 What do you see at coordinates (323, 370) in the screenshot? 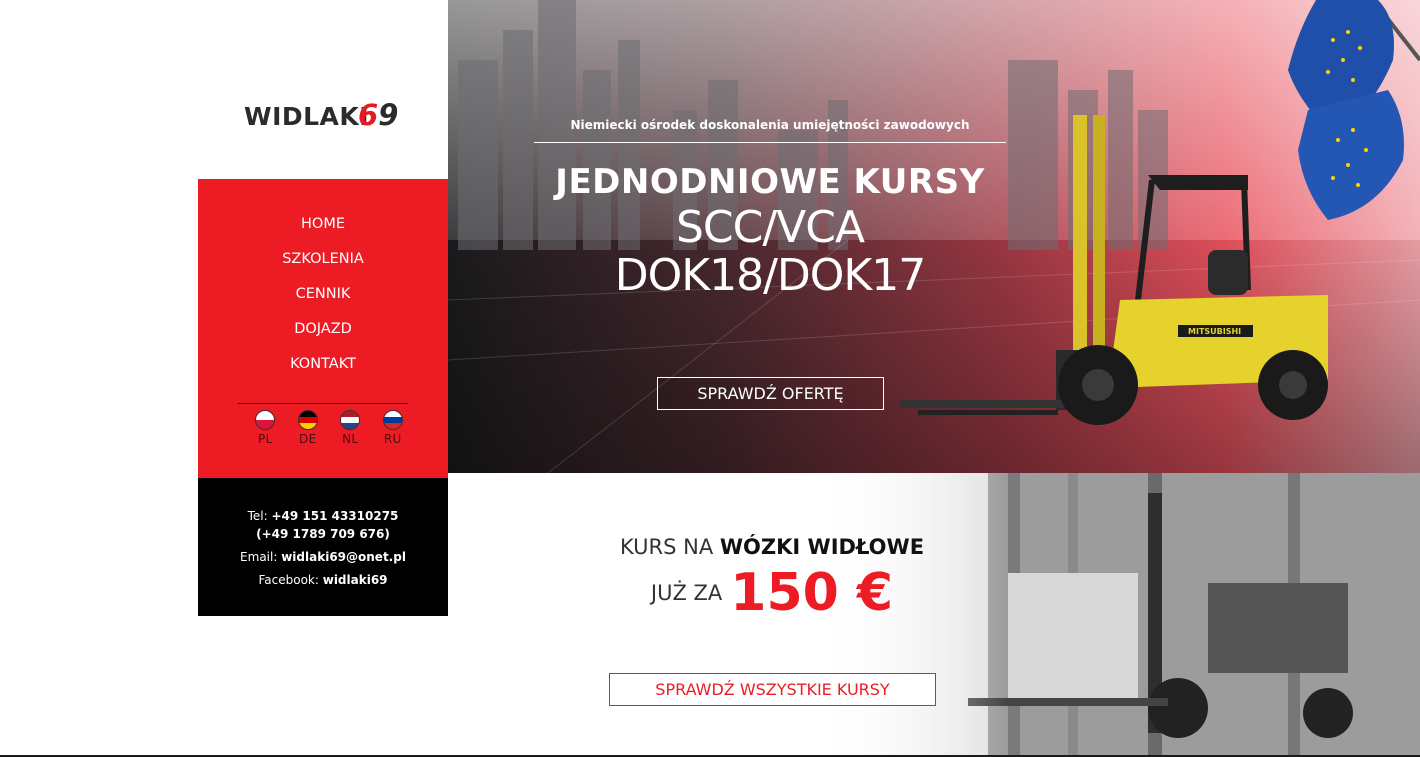
I see `nav-item-kontakt: KONTAKT` at bounding box center [323, 370].